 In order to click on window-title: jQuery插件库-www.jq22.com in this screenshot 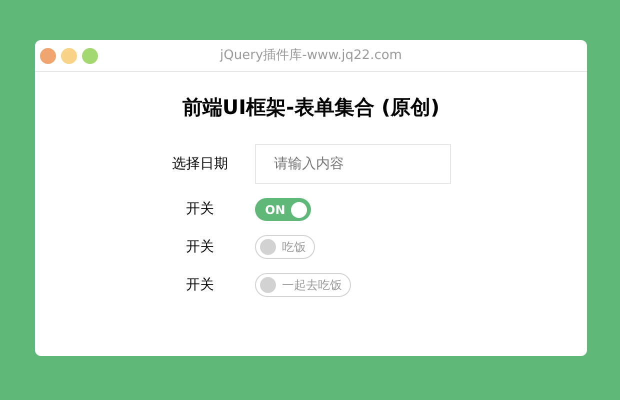, I will do `click(311, 55)`.